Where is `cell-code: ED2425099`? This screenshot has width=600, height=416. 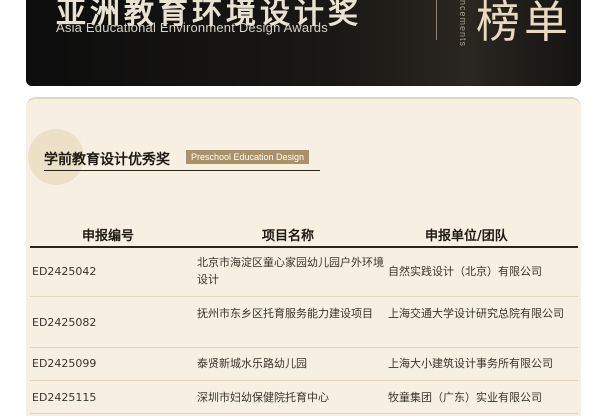 cell-code: ED2425099 is located at coordinates (64, 363).